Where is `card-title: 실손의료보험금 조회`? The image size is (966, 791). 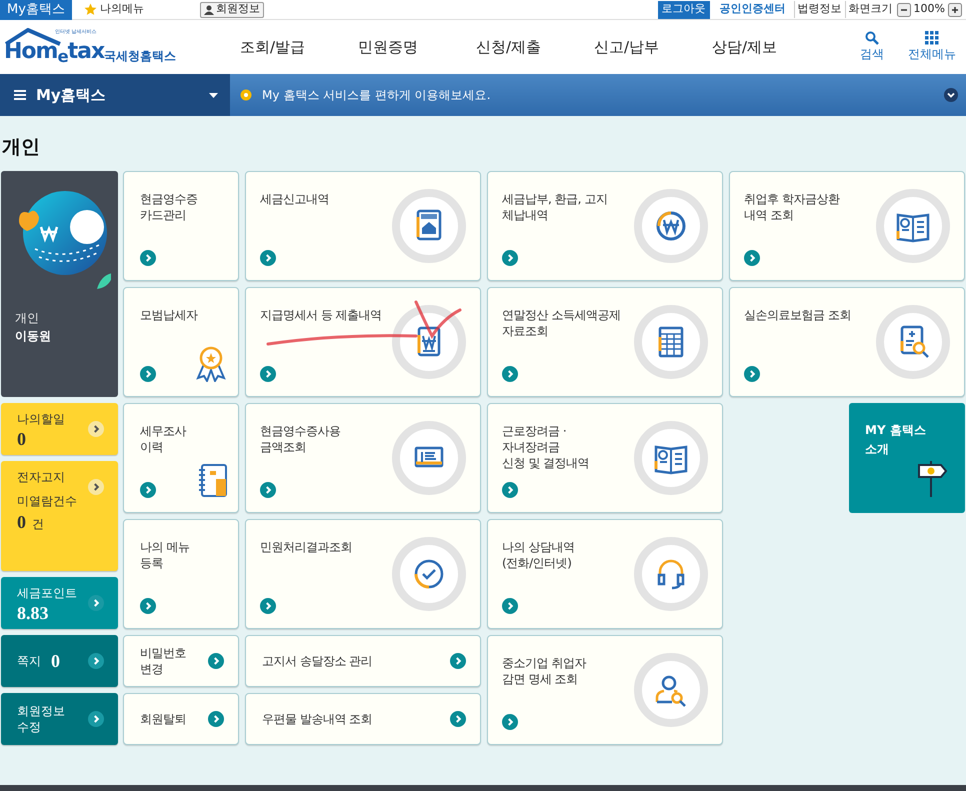 card-title: 실손의료보험금 조회 is located at coordinates (798, 315).